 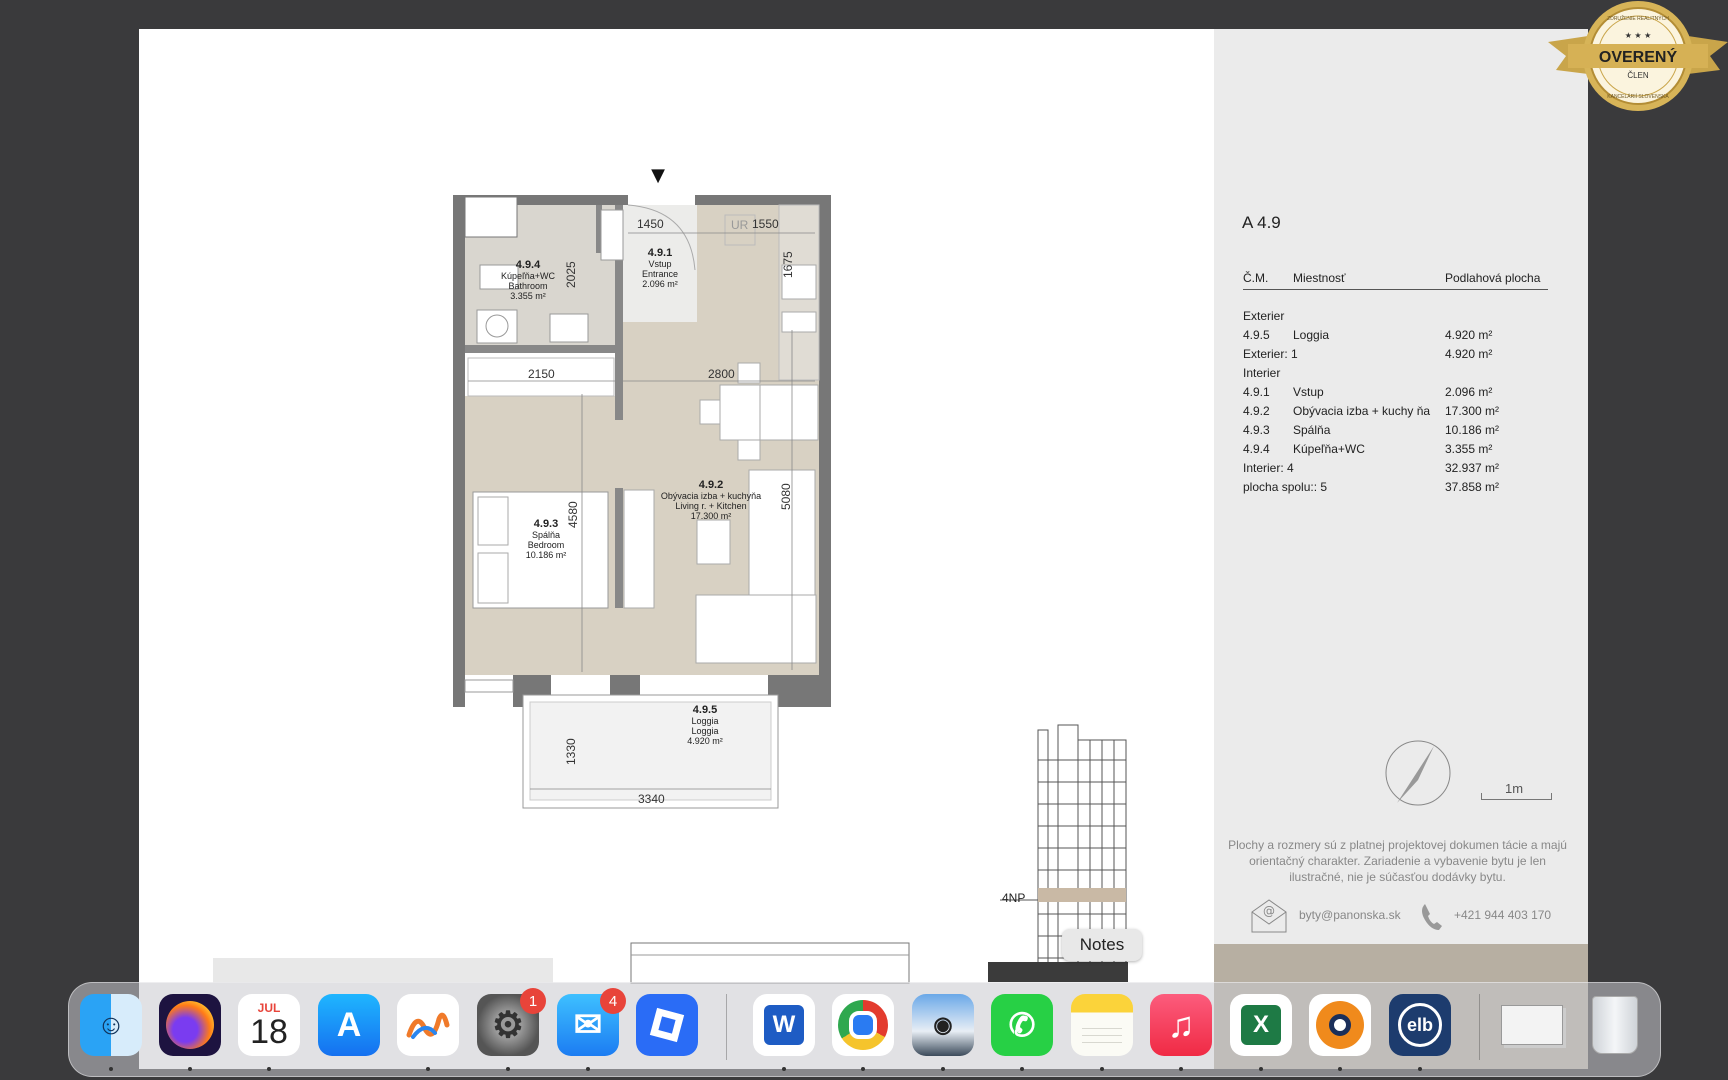 What do you see at coordinates (527, 286) in the screenshot?
I see `room-en-bathroom: Bathroom` at bounding box center [527, 286].